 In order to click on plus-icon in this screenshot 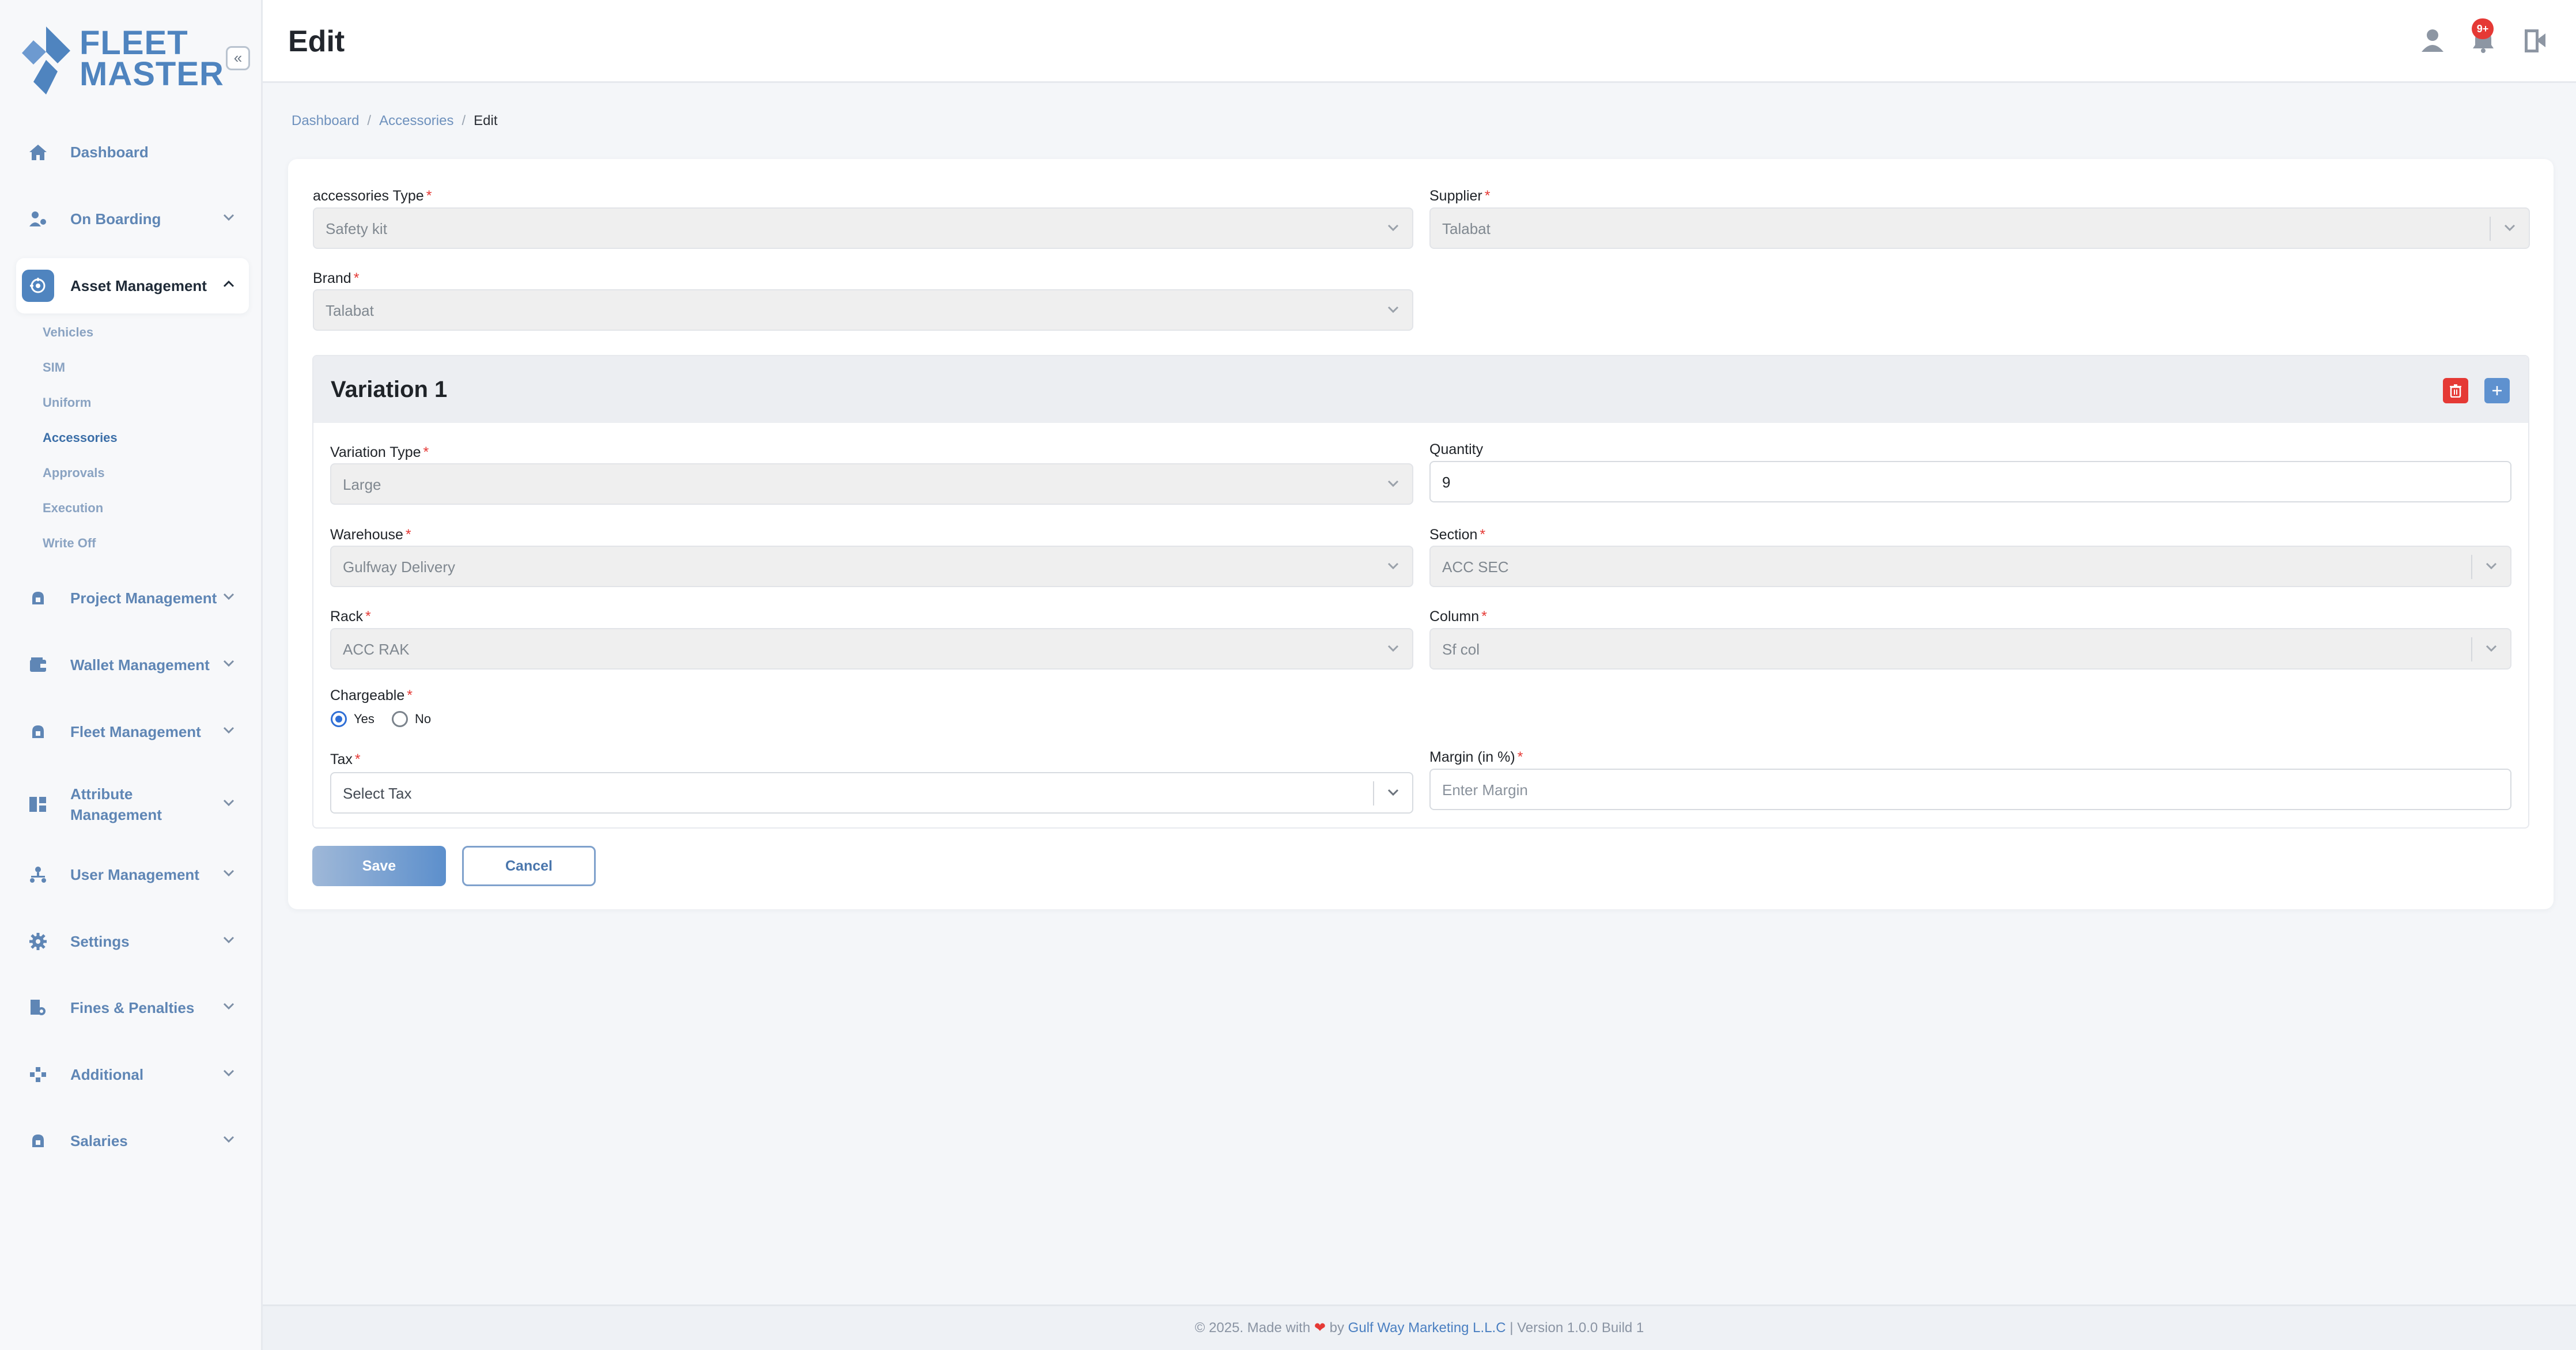, I will do `click(2497, 390)`.